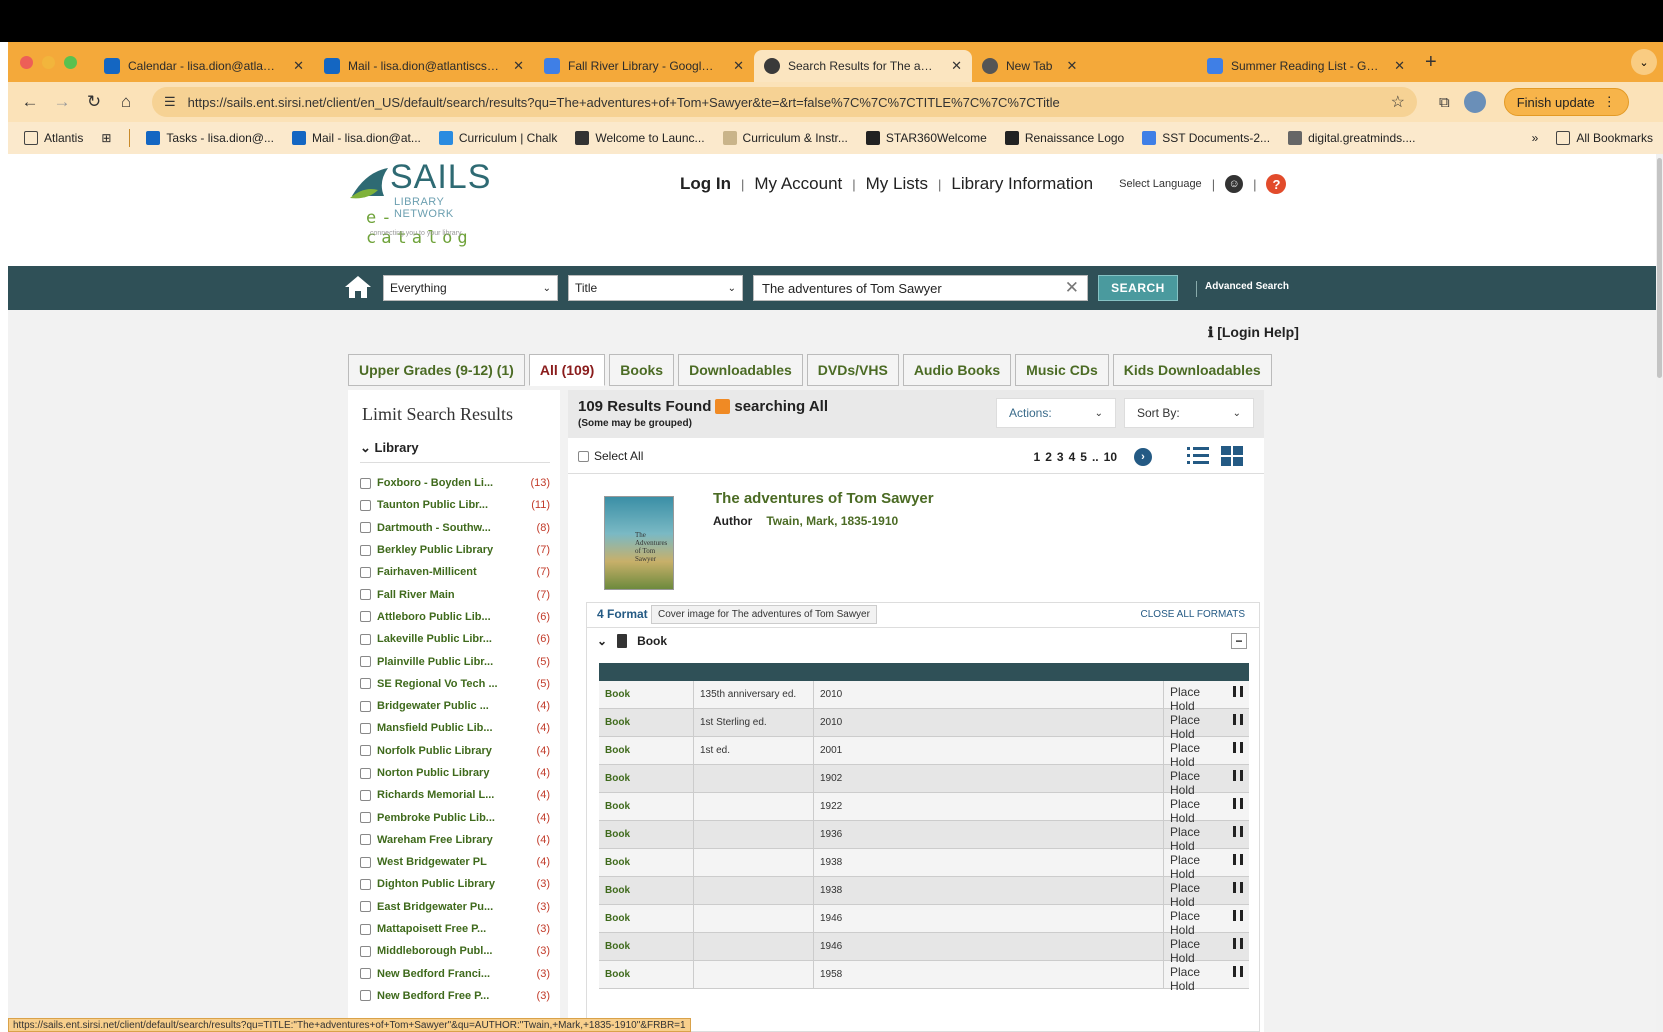 The width and height of the screenshot is (1663, 1032). What do you see at coordinates (455, 528) in the screenshot?
I see `library-facet-item: Dartmouth - Southw... (8)` at bounding box center [455, 528].